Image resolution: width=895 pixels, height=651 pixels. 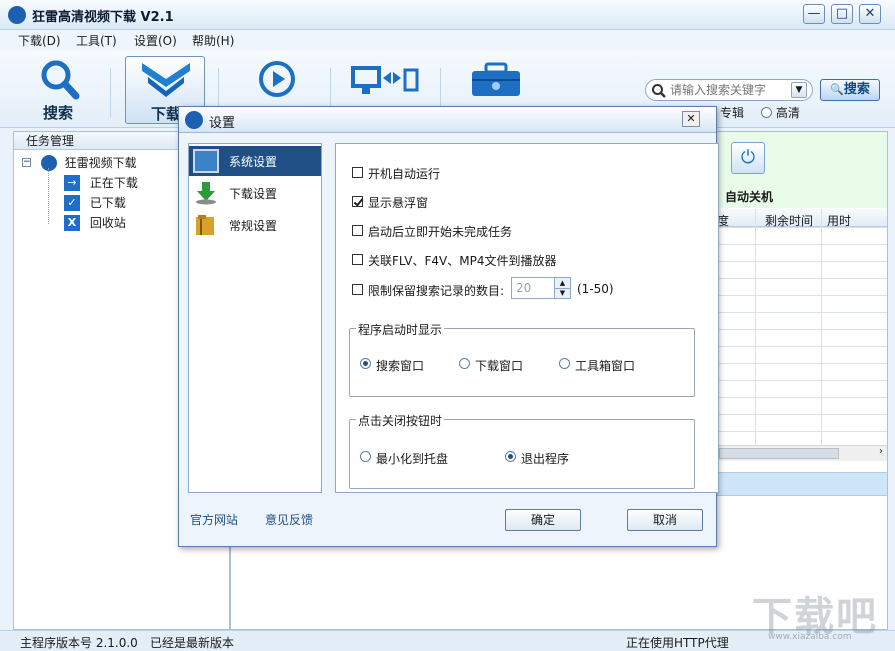 What do you see at coordinates (496, 79) in the screenshot?
I see `toolbox-icon` at bounding box center [496, 79].